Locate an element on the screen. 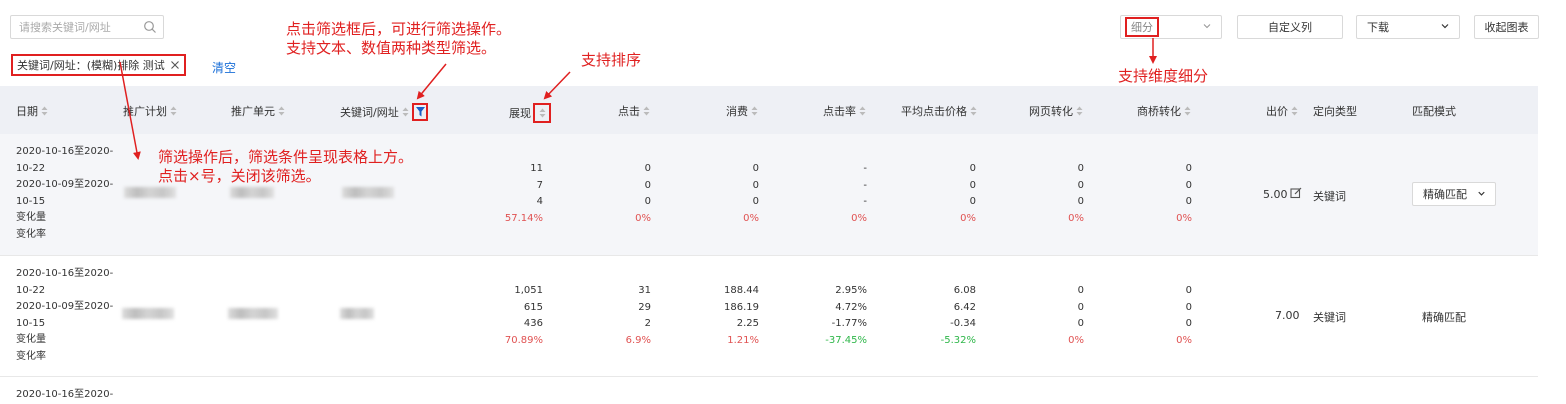 This screenshot has width=1566, height=404. column-label: 出价 is located at coordinates (1277, 111).